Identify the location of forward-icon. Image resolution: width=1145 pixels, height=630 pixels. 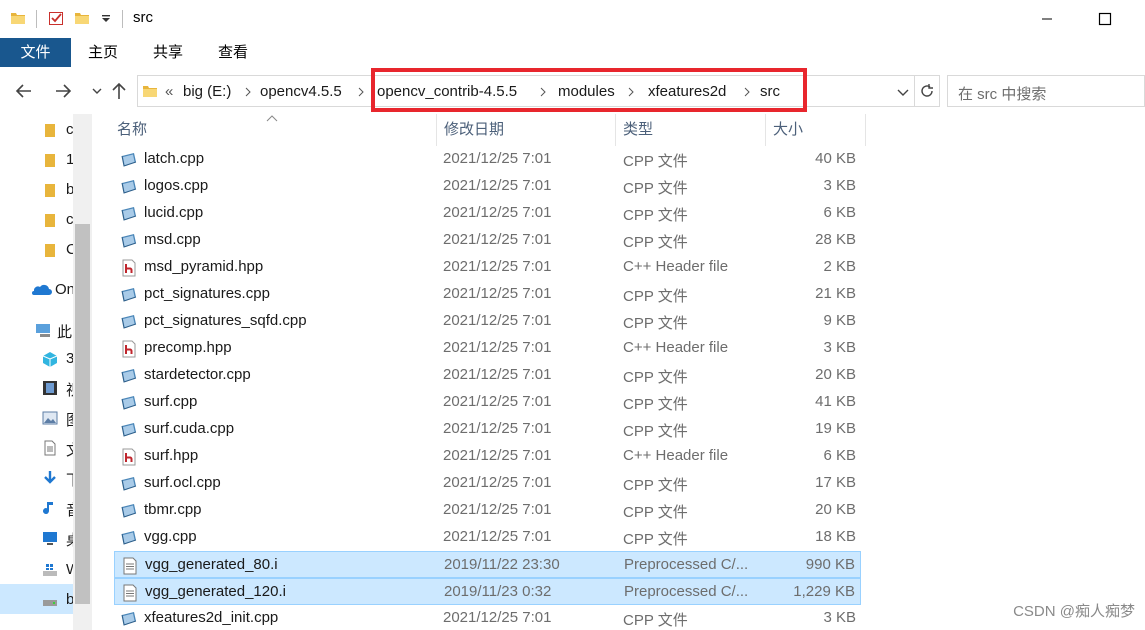
(63, 91).